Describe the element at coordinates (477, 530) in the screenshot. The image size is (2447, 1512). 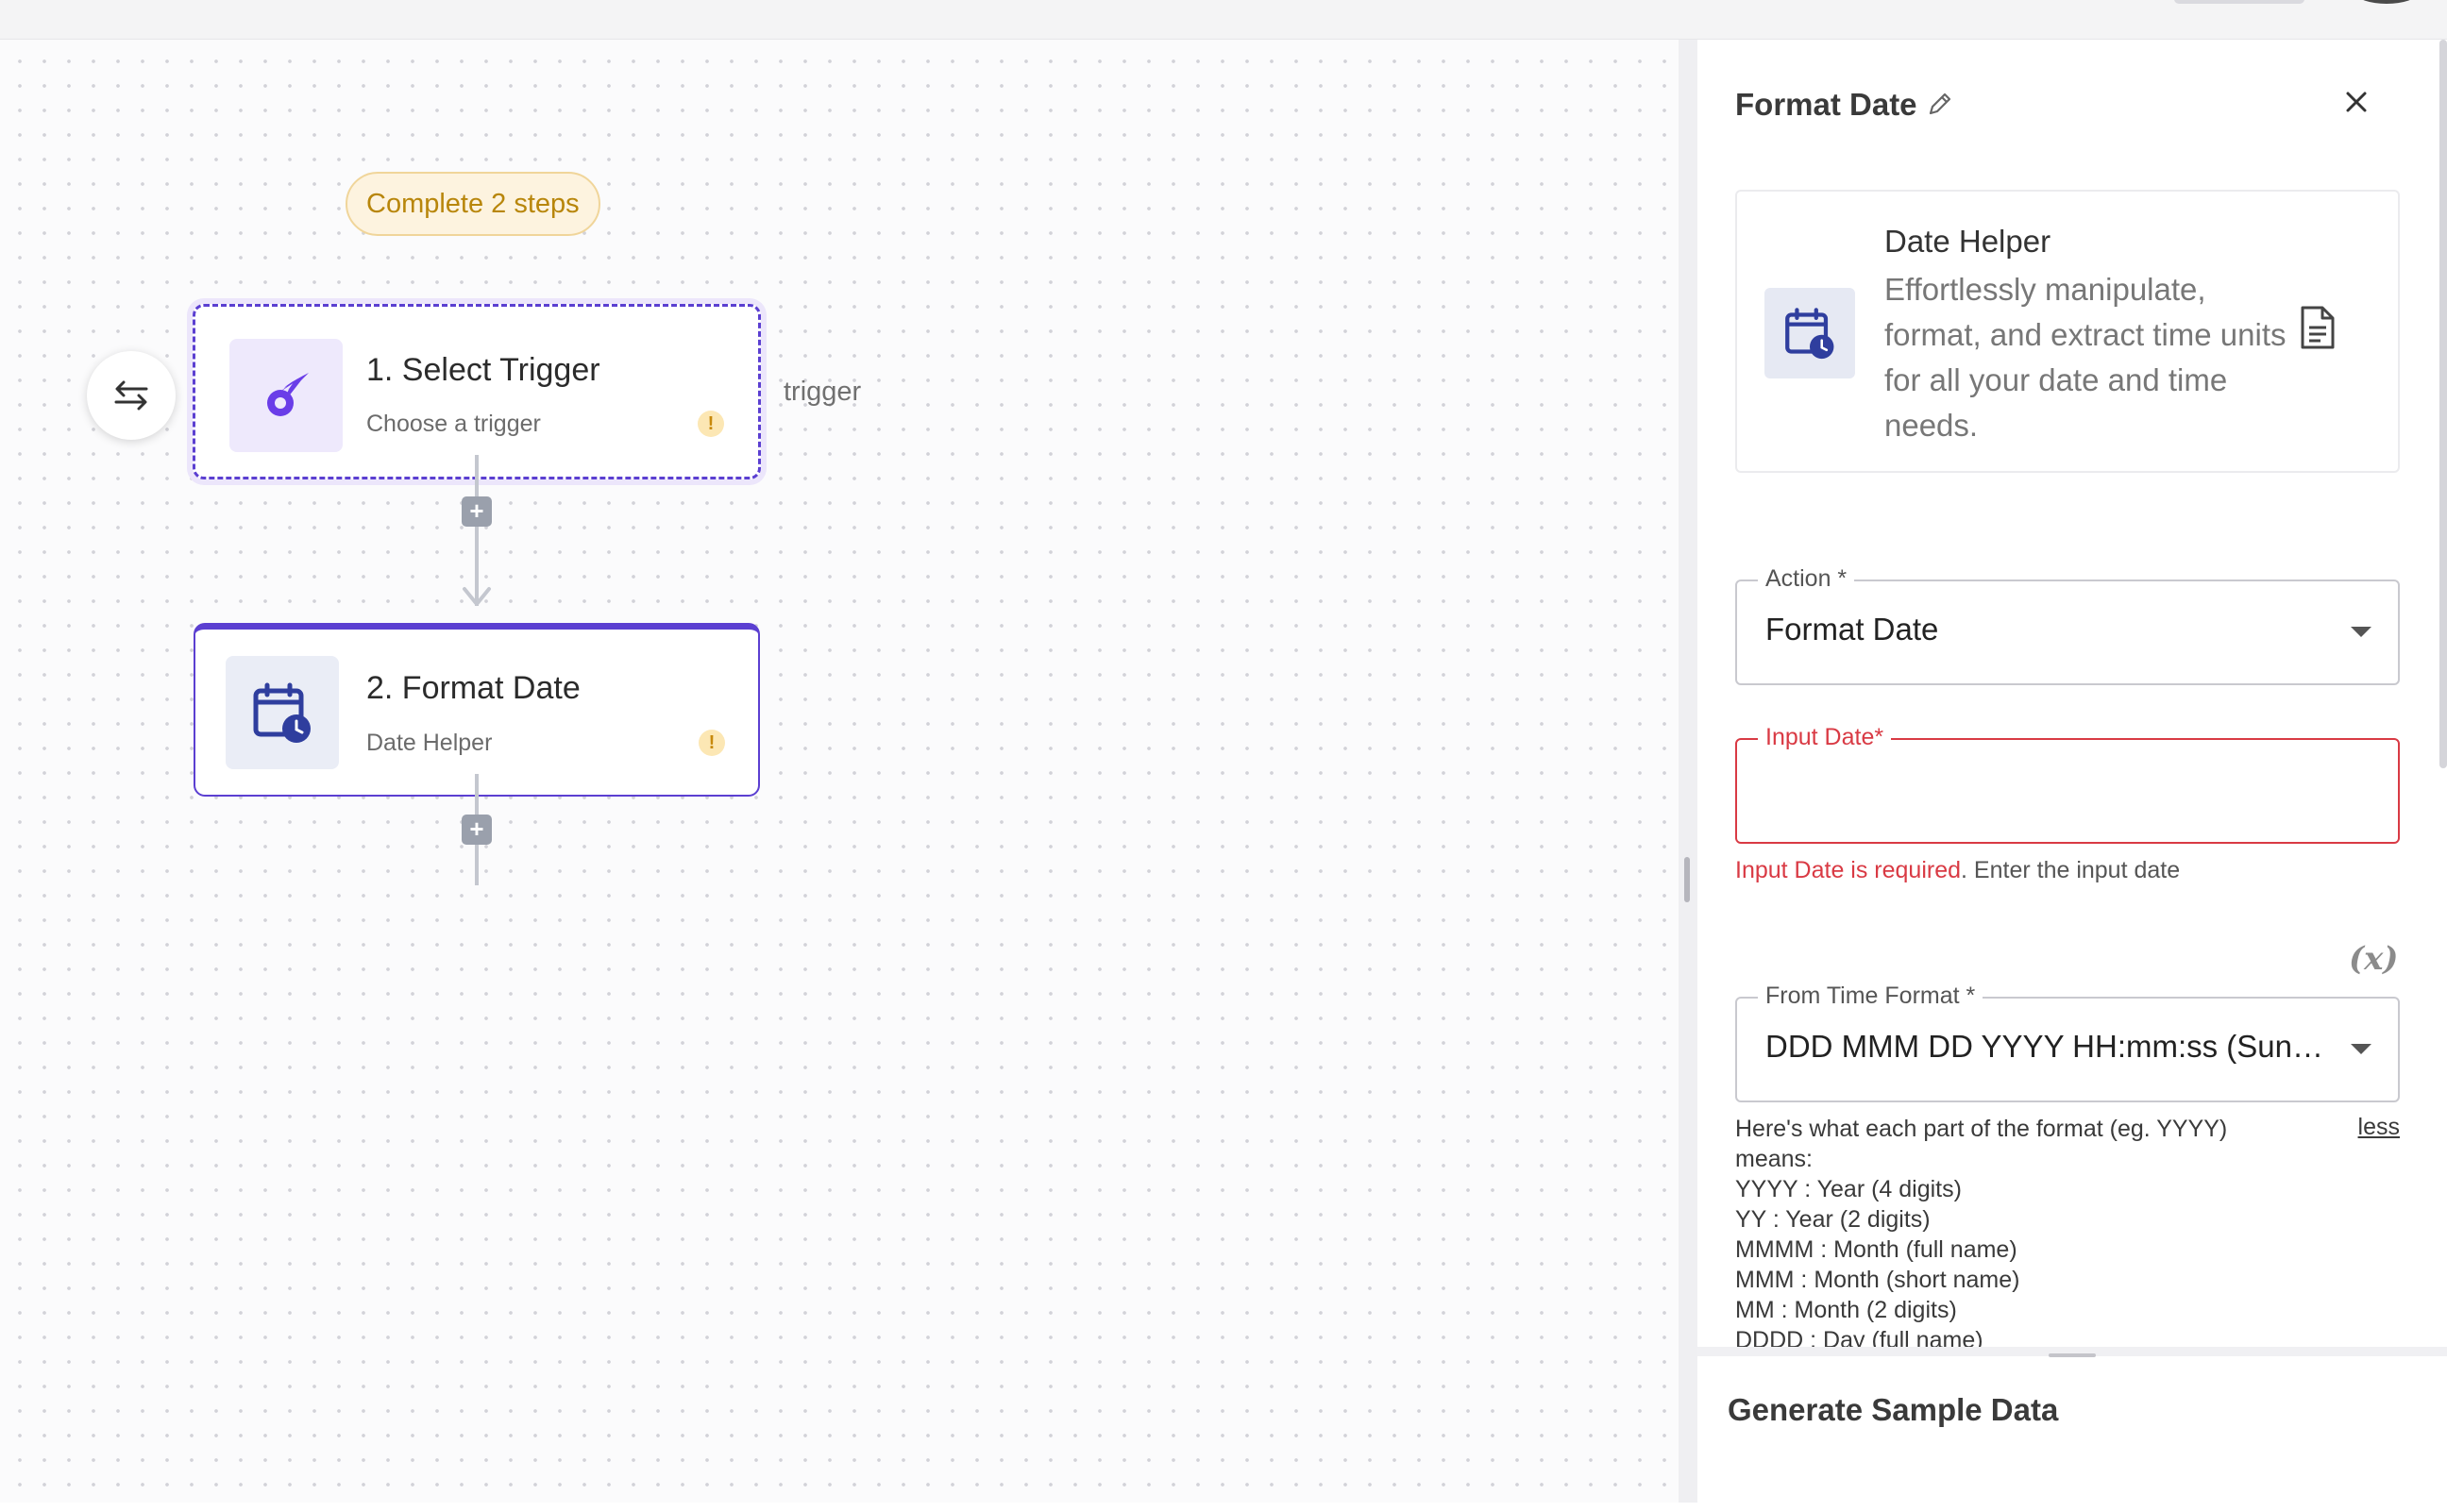
I see `connector-line` at that location.